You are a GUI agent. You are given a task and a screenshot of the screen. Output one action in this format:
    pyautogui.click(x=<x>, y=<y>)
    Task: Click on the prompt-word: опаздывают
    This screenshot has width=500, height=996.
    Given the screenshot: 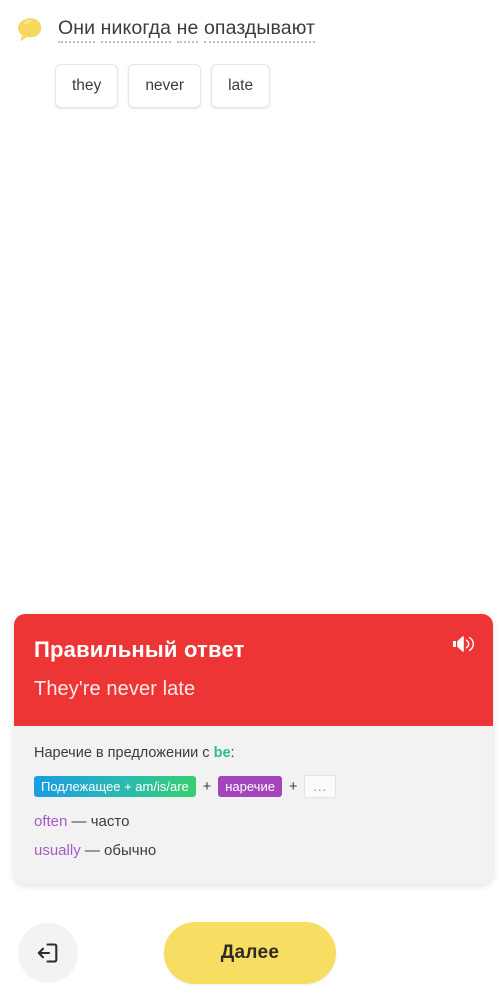 What is the action you would take?
    pyautogui.click(x=259, y=30)
    